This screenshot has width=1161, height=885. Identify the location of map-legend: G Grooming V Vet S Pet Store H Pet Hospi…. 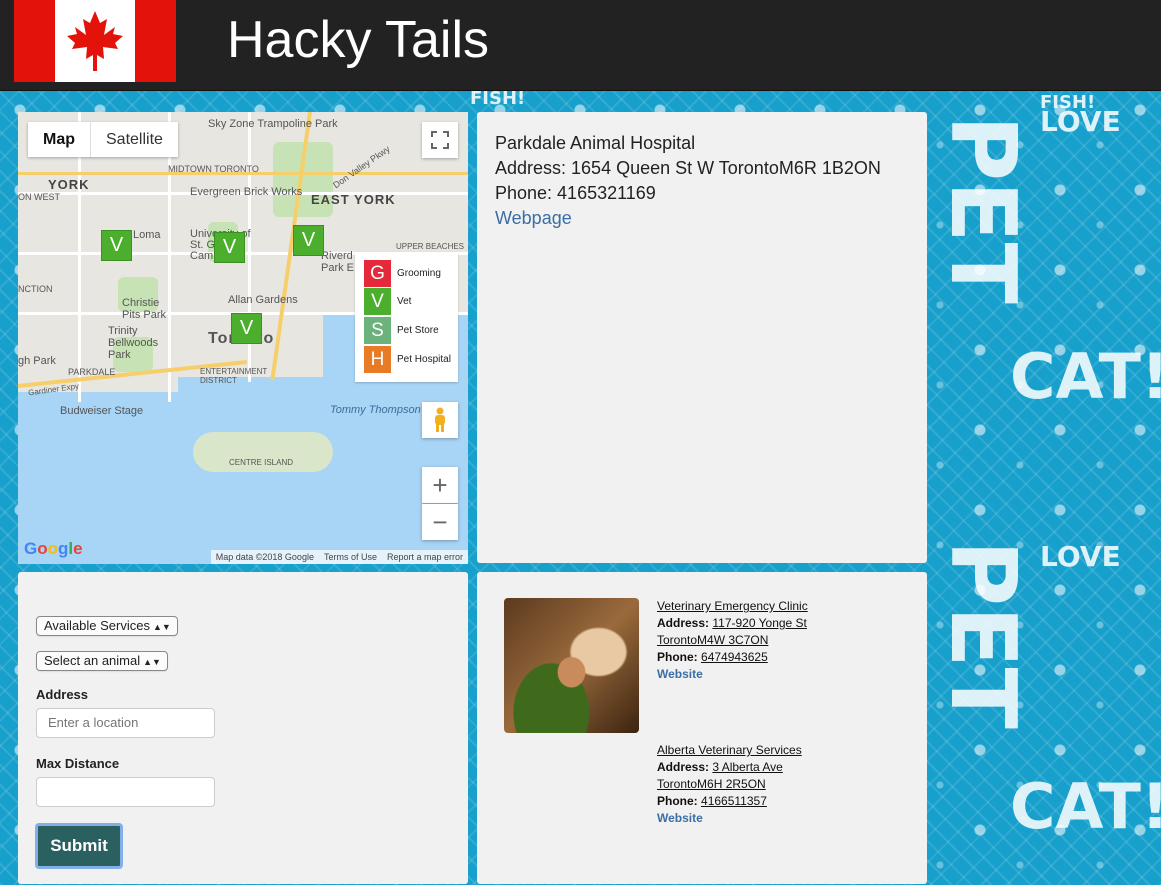
(406, 317).